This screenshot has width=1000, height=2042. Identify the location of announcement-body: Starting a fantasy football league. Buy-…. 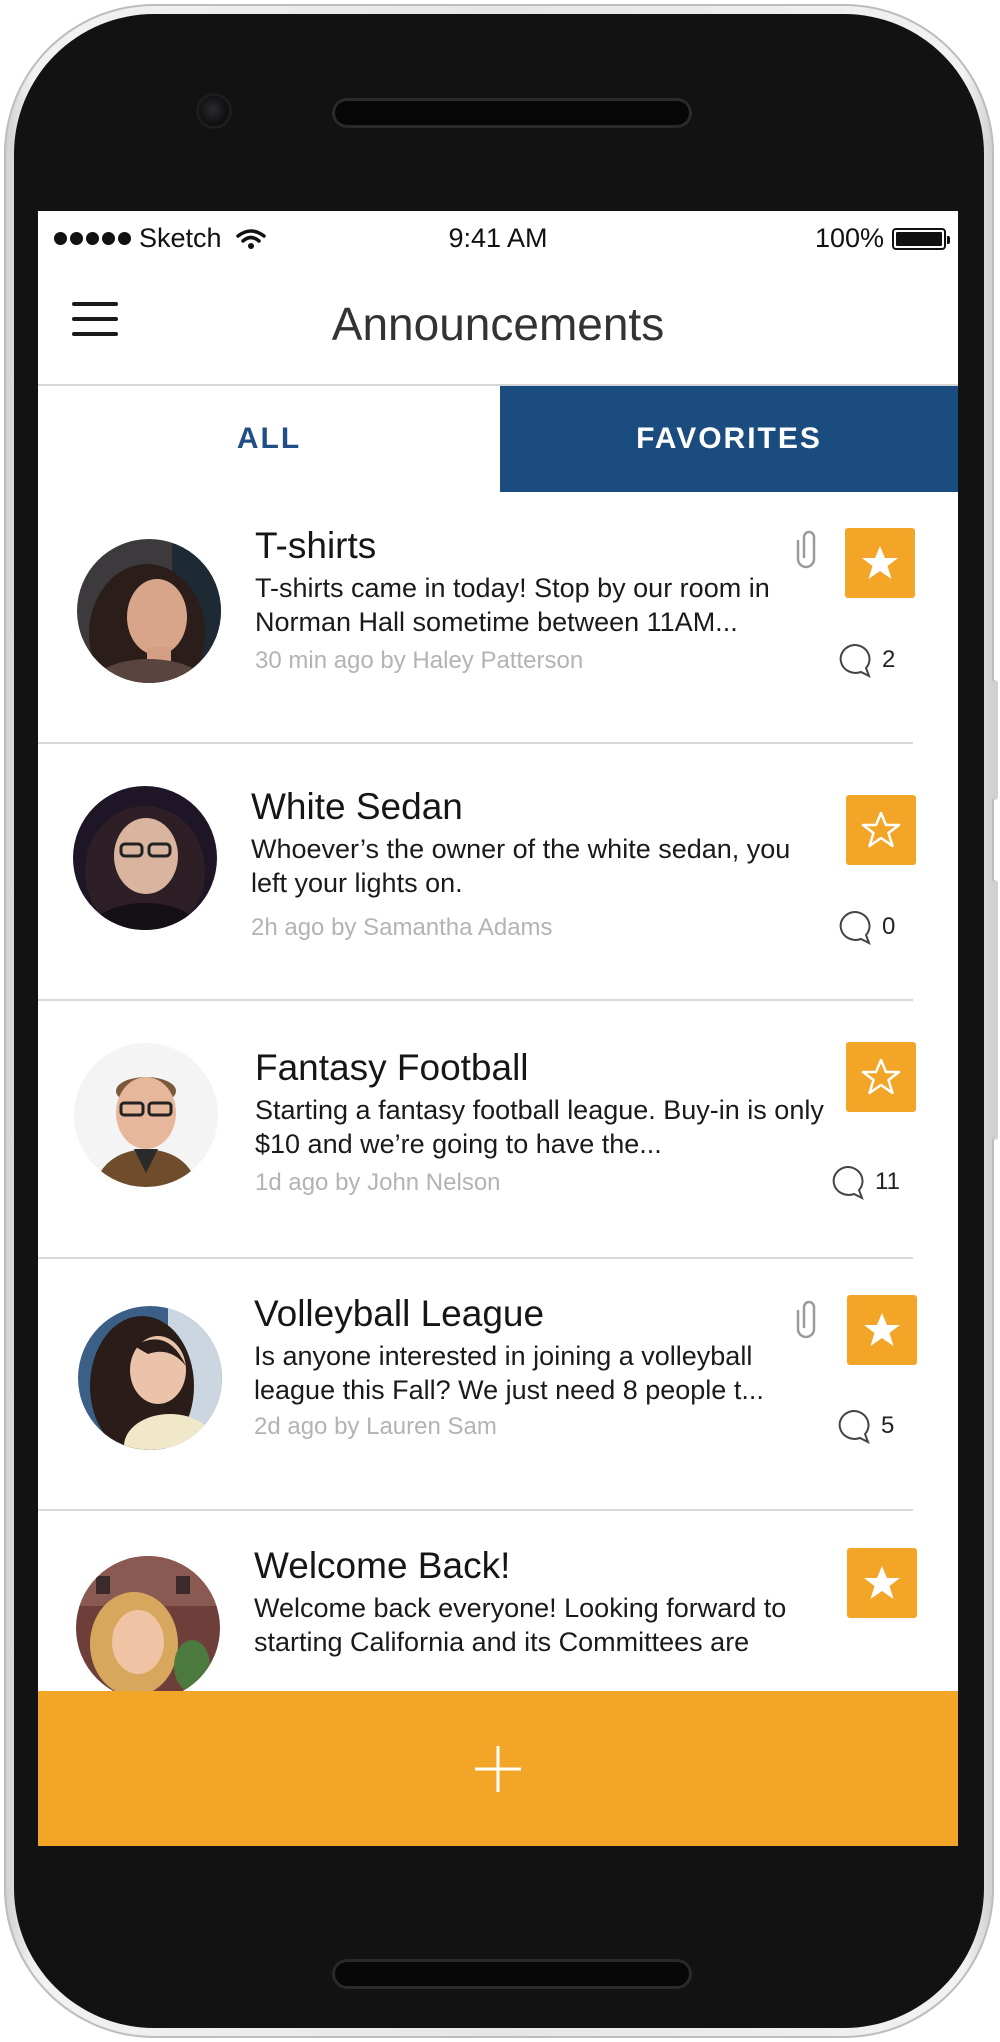
(539, 1127).